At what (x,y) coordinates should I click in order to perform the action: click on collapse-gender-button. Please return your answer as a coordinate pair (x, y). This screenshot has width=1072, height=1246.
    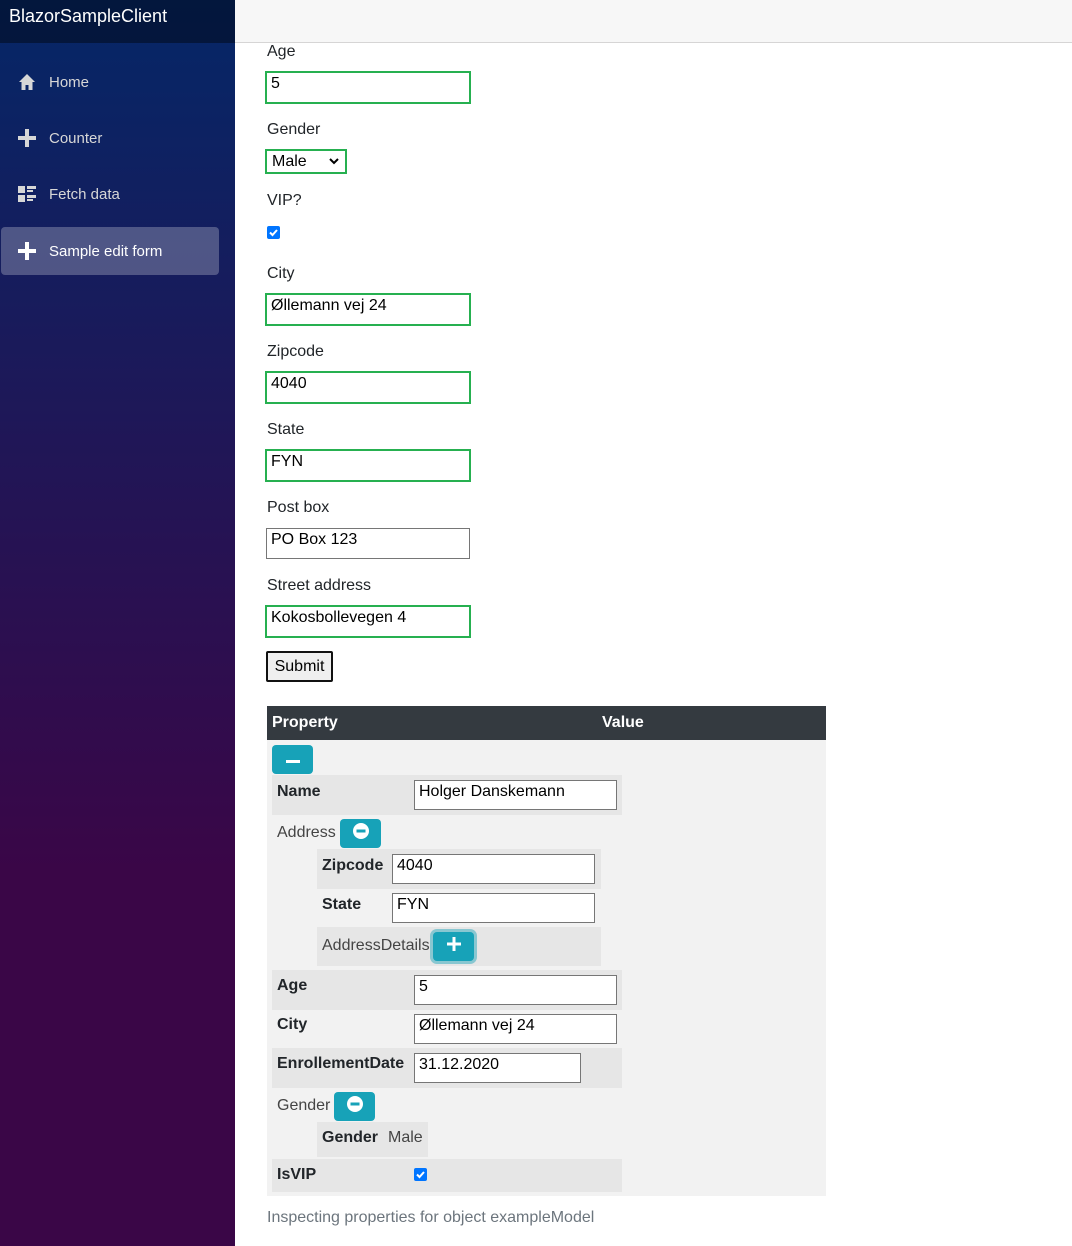
    Looking at the image, I should click on (354, 1106).